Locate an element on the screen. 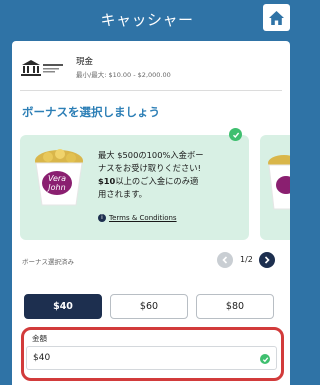 This screenshot has width=320, height=385. bonus-min-deposit: $10 is located at coordinates (107, 181).